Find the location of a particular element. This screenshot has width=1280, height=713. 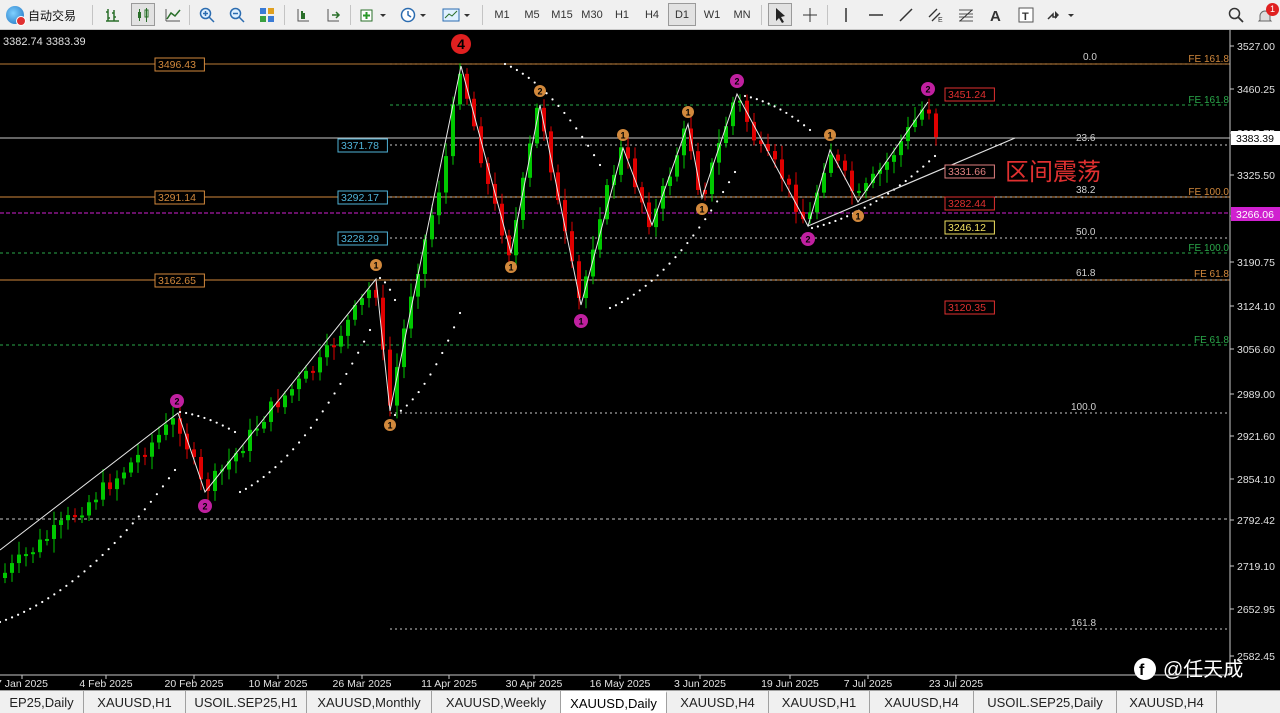

chart-tab: EP25,Daily is located at coordinates (42, 702).